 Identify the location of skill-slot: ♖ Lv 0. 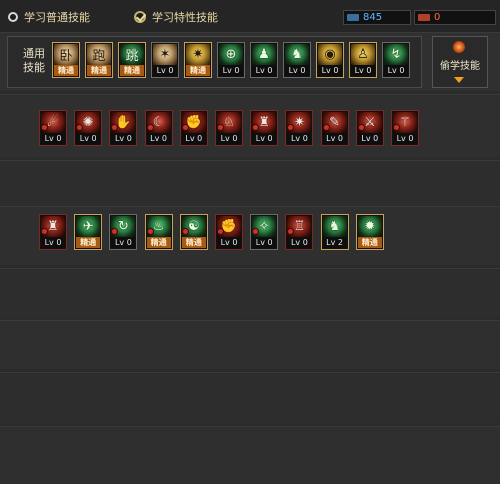
(299, 232).